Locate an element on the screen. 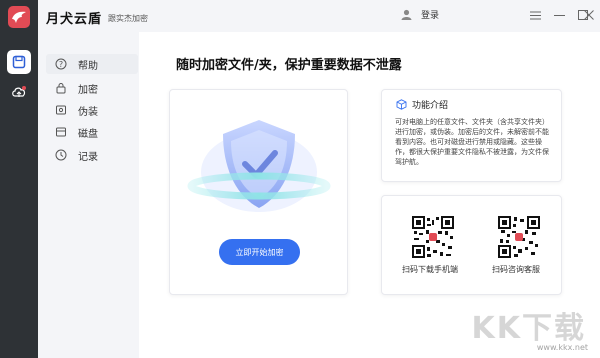 This screenshot has width=600, height=358. sidebar-item-label: 帮助 is located at coordinates (88, 66).